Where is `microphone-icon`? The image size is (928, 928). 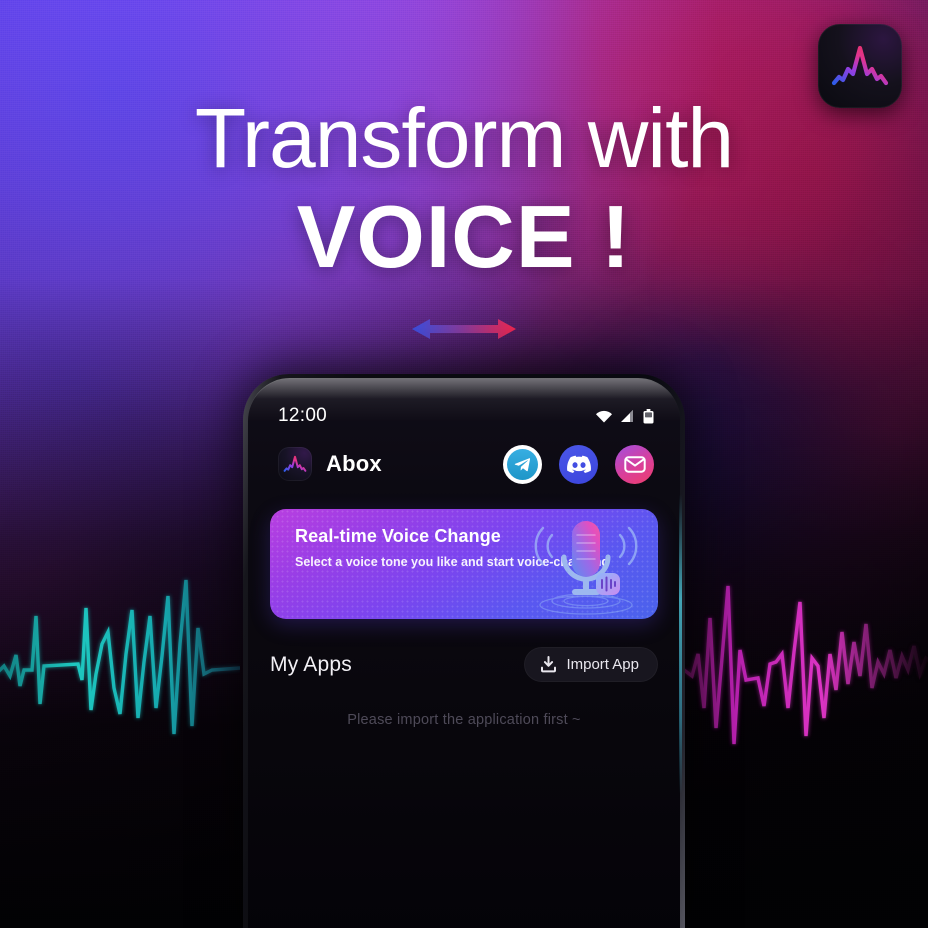 microphone-icon is located at coordinates (586, 568).